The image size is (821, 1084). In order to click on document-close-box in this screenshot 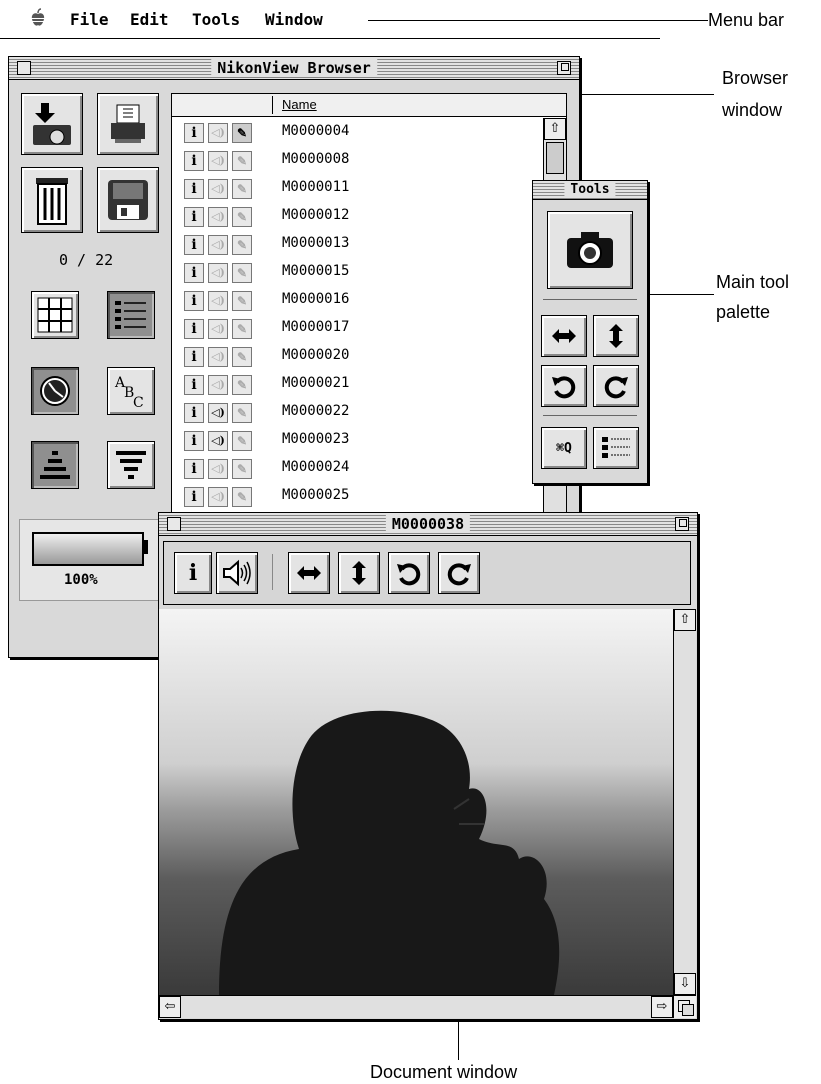, I will do `click(174, 524)`.